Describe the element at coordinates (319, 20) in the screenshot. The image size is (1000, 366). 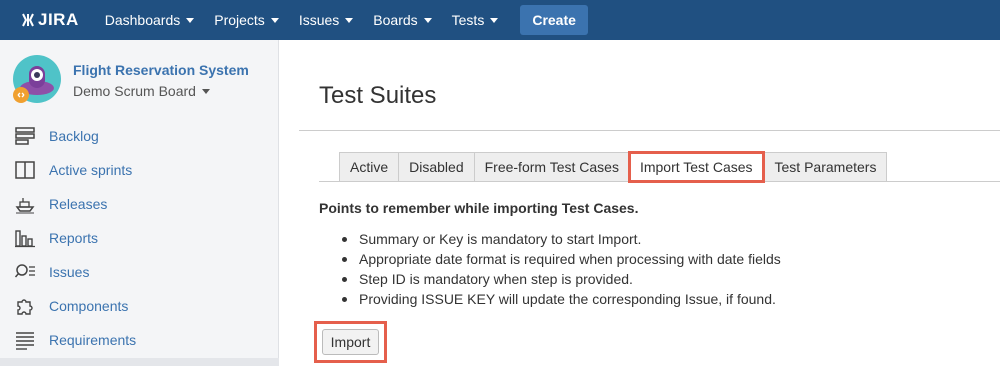
I see `nav-issues-label: Issues` at that location.